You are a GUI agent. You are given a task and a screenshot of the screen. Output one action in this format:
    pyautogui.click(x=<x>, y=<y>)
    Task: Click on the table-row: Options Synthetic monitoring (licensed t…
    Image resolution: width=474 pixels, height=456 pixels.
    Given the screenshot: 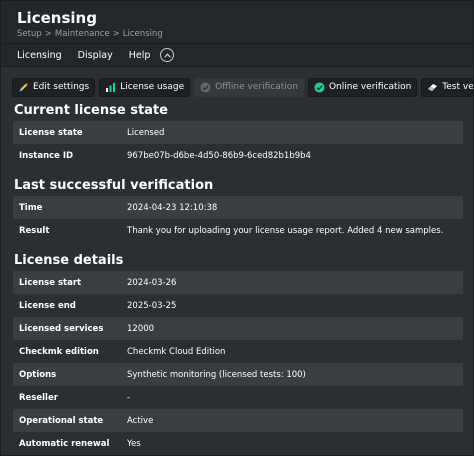 What is the action you would take?
    pyautogui.click(x=238, y=374)
    